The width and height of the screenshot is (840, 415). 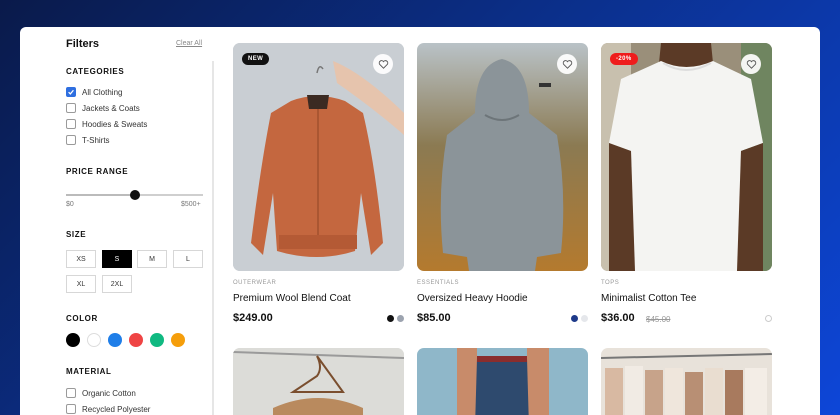 I want to click on hanger-illustration, so click(x=318, y=381).